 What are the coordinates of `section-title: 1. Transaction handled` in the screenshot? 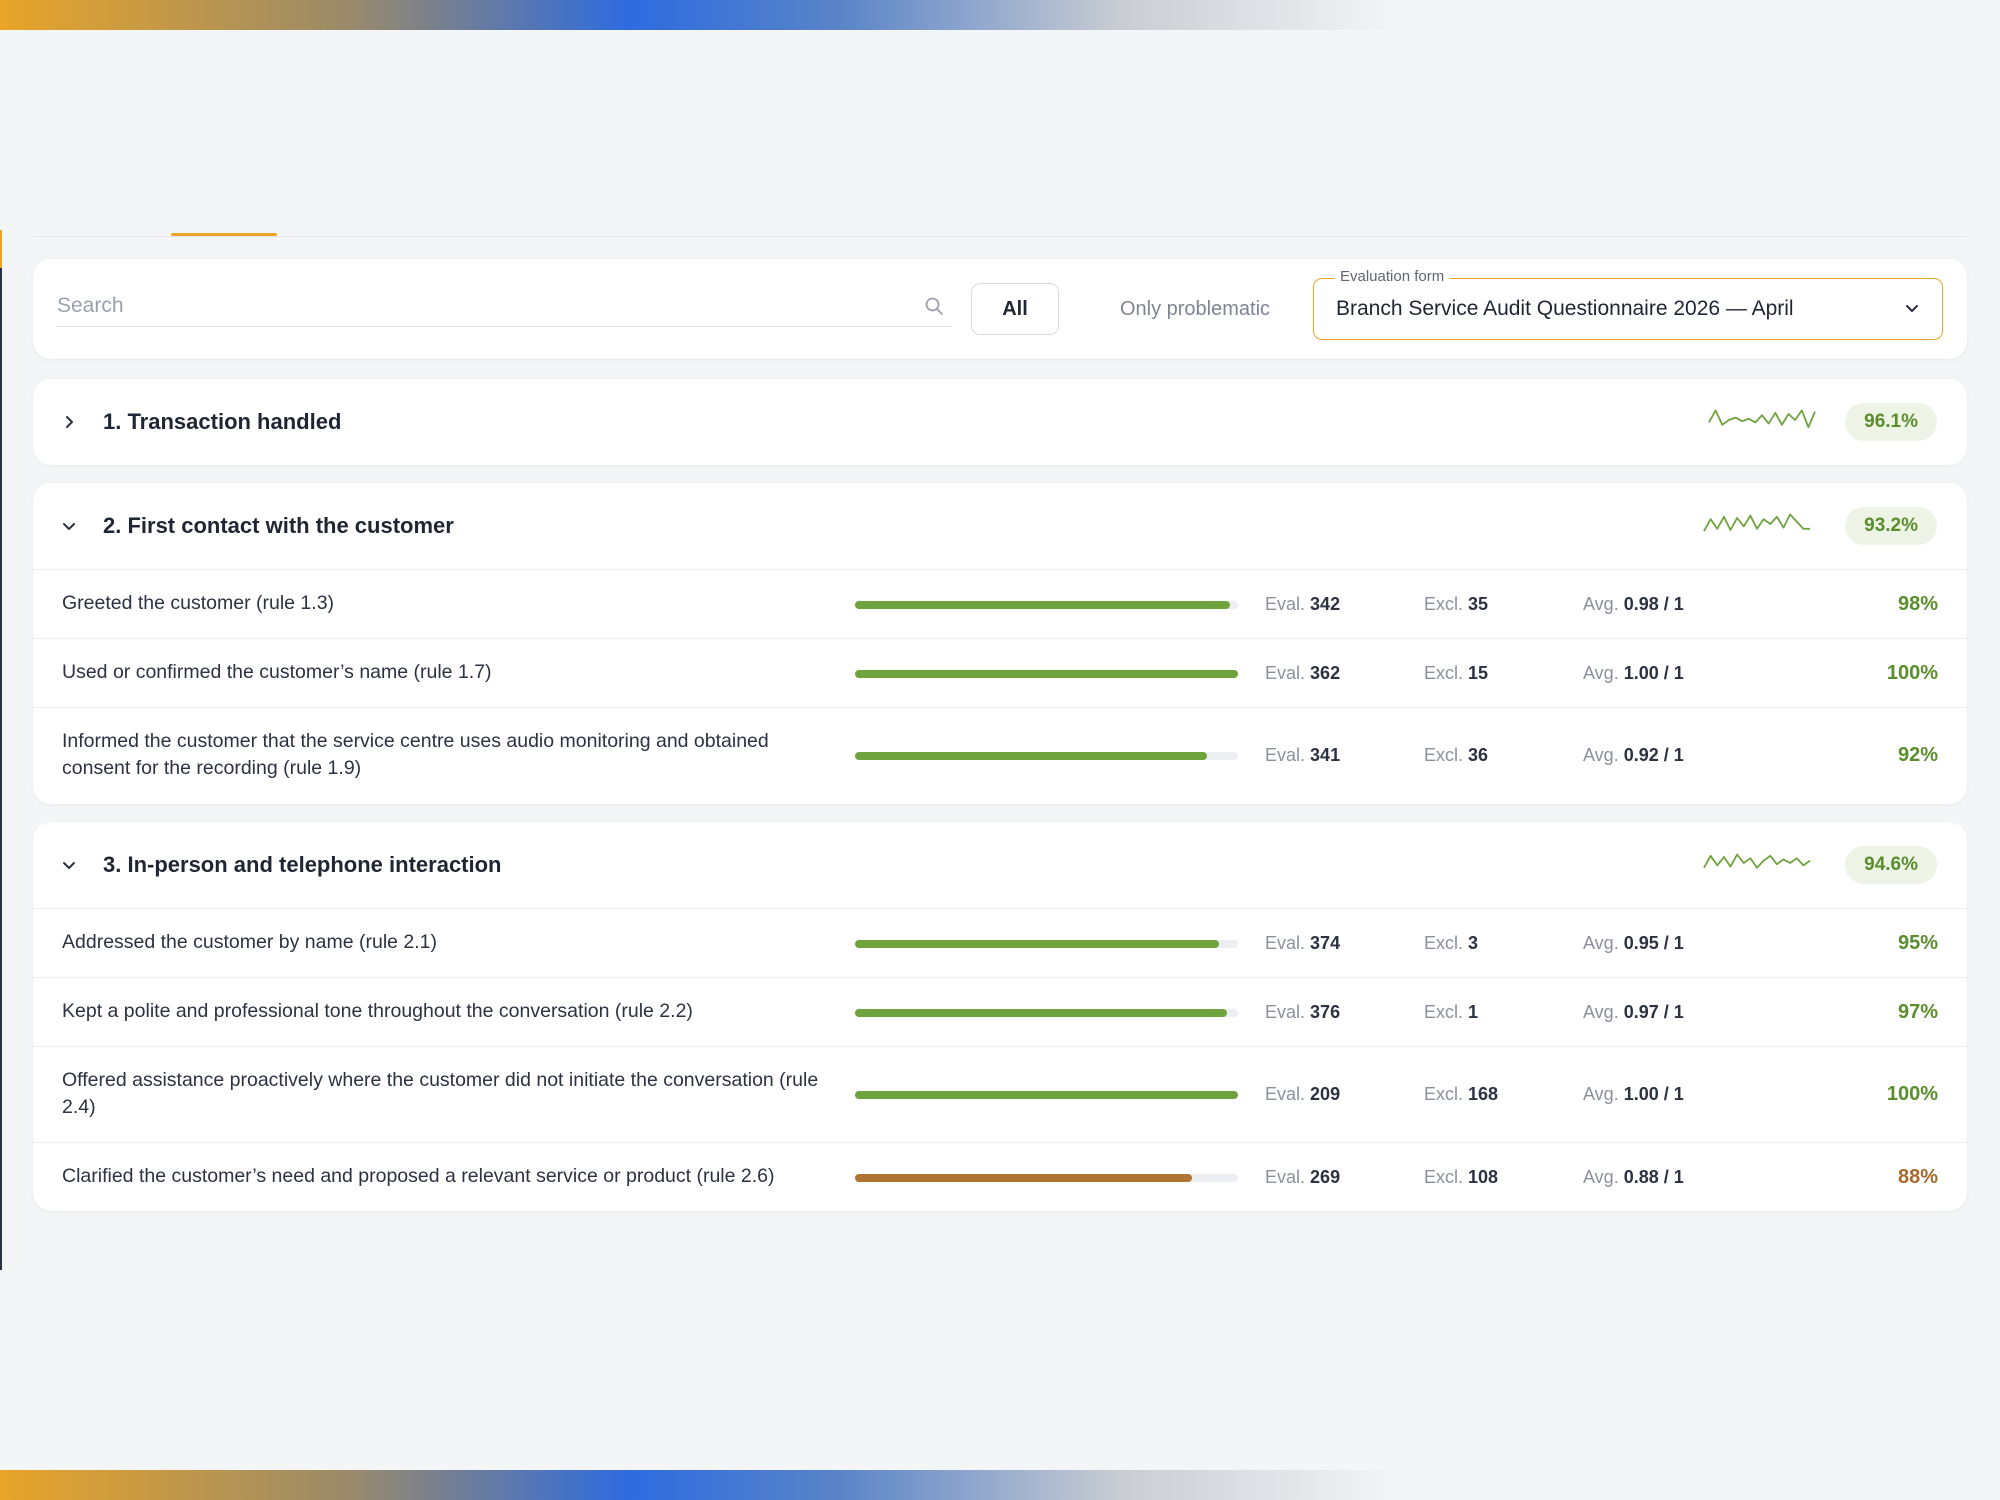 It's located at (222, 421).